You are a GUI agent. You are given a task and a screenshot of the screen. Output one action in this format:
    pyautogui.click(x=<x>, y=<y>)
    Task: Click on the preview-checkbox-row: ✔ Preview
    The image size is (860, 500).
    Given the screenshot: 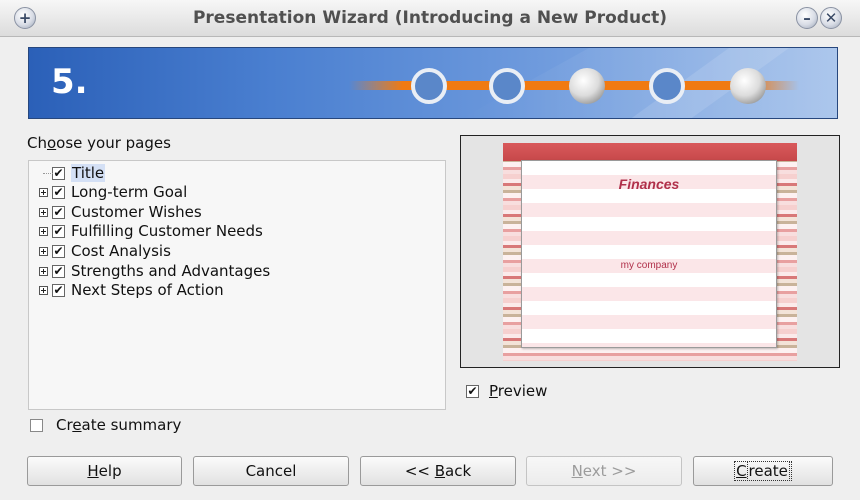 What is the action you would take?
    pyautogui.click(x=506, y=391)
    